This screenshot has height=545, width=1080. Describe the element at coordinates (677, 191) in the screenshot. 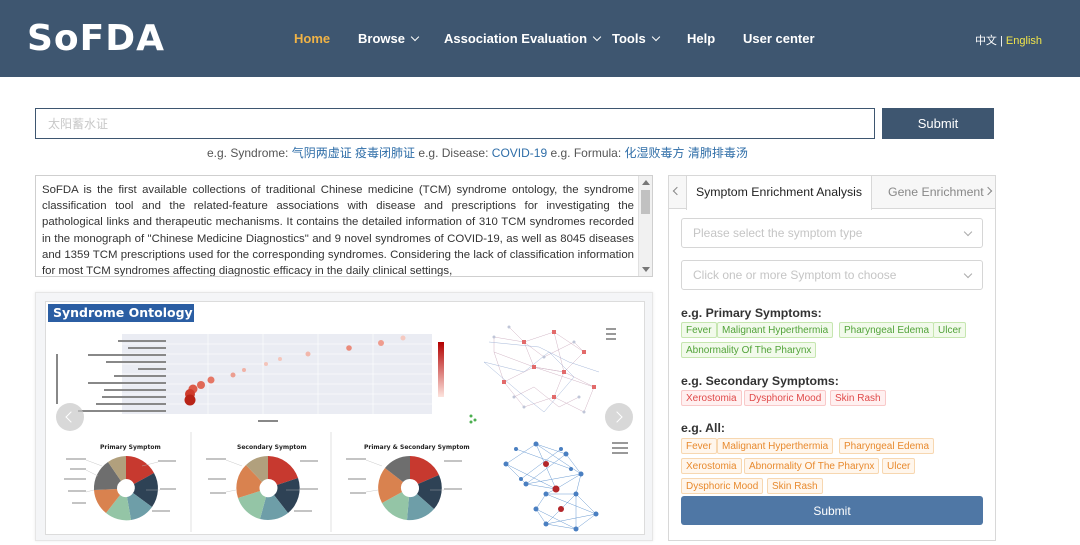

I see `chevron-left-icon` at that location.